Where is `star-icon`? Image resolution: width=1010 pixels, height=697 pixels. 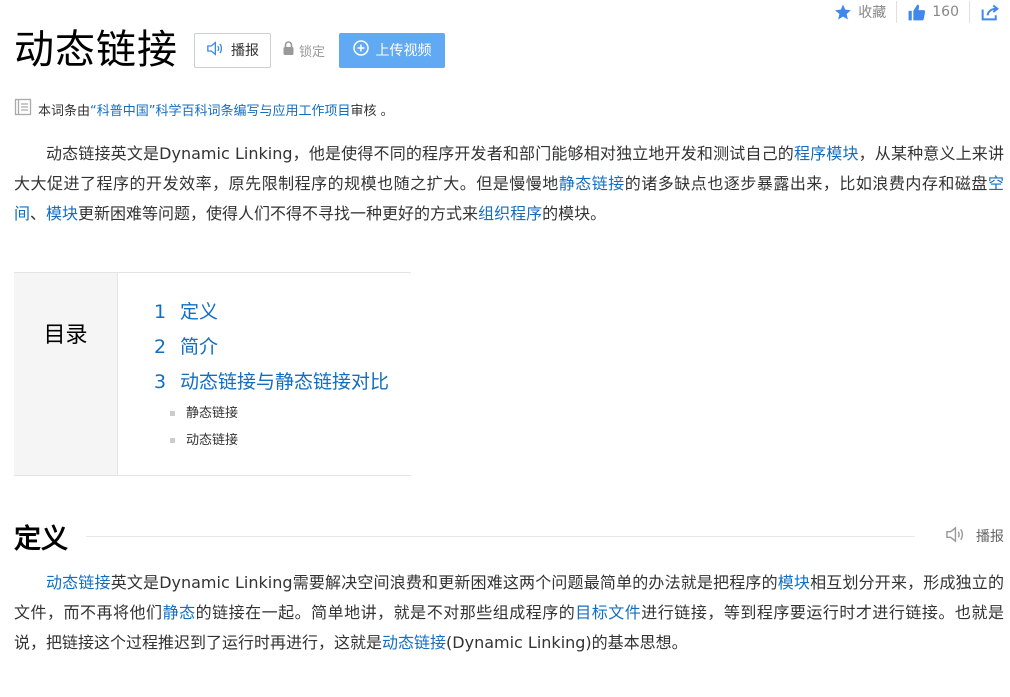 star-icon is located at coordinates (843, 12).